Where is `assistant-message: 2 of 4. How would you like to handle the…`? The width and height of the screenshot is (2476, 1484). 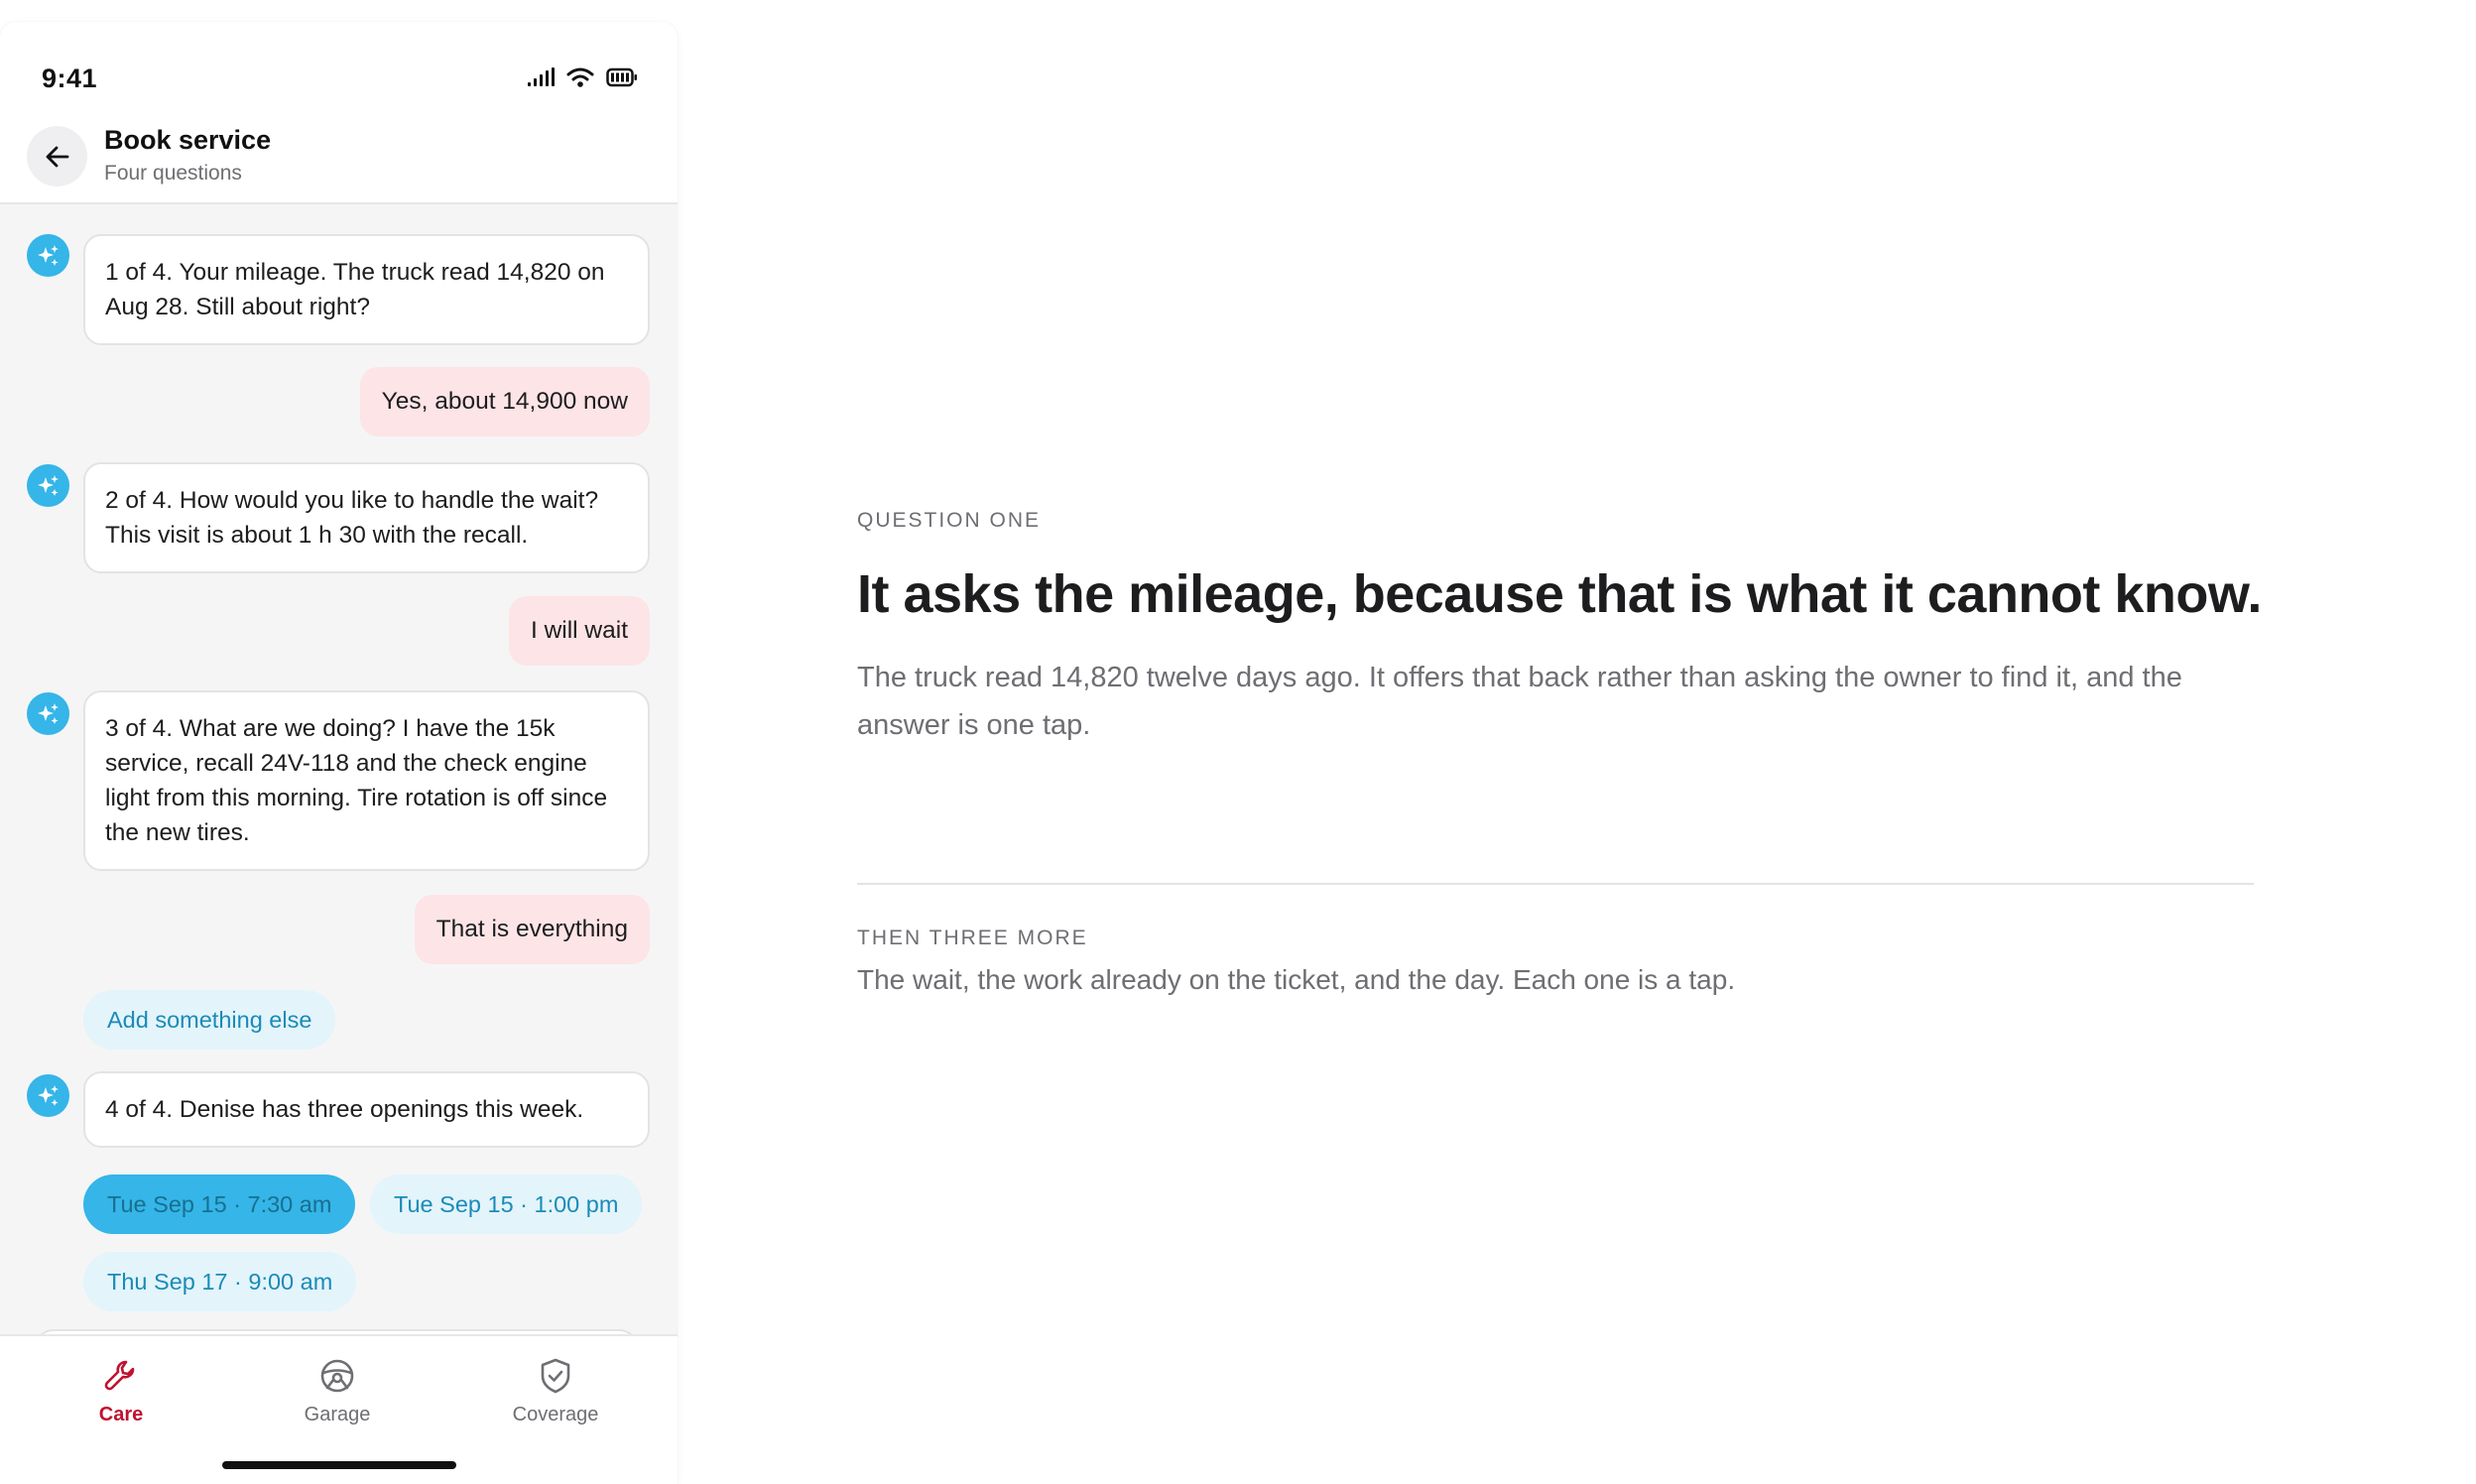 assistant-message: 2 of 4. How would you like to handle the… is located at coordinates (367, 517).